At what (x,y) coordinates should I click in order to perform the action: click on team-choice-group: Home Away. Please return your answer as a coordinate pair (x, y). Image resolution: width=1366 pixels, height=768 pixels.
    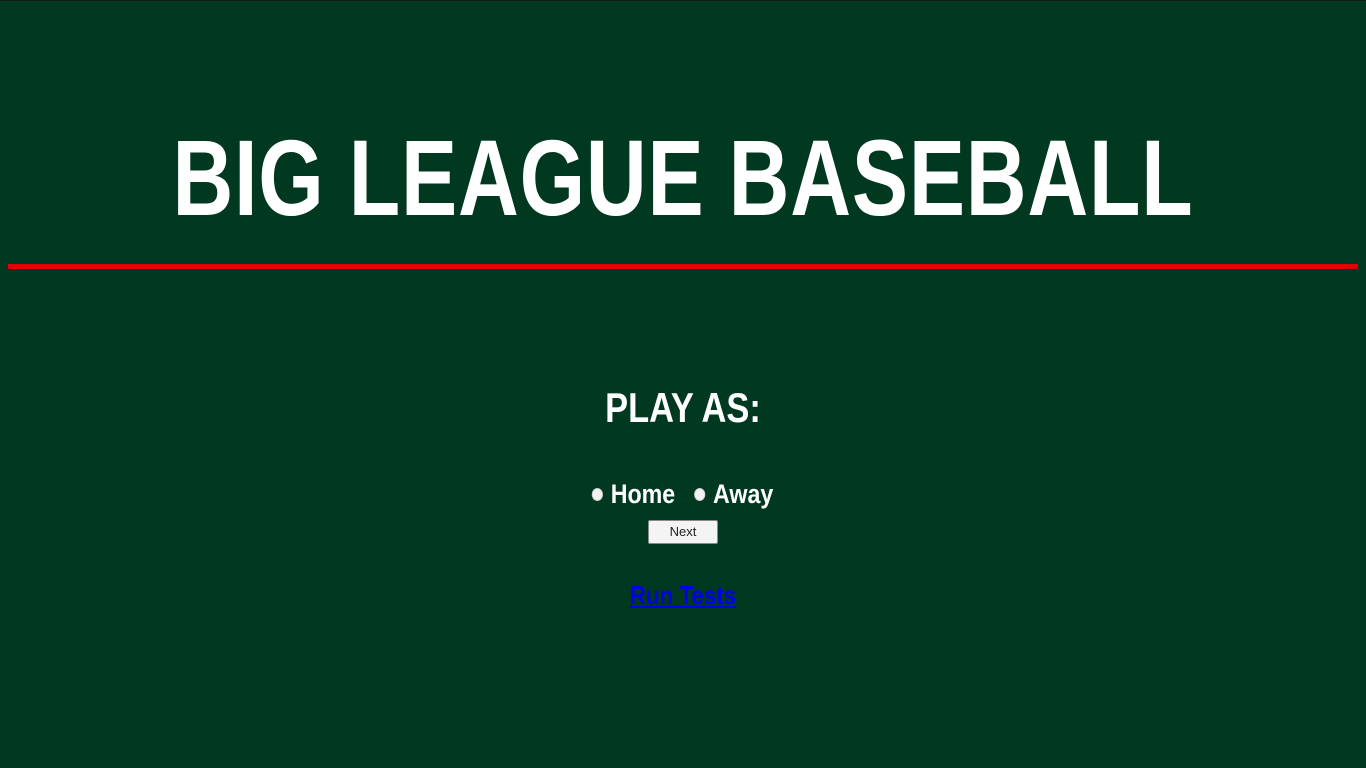
    Looking at the image, I should click on (683, 494).